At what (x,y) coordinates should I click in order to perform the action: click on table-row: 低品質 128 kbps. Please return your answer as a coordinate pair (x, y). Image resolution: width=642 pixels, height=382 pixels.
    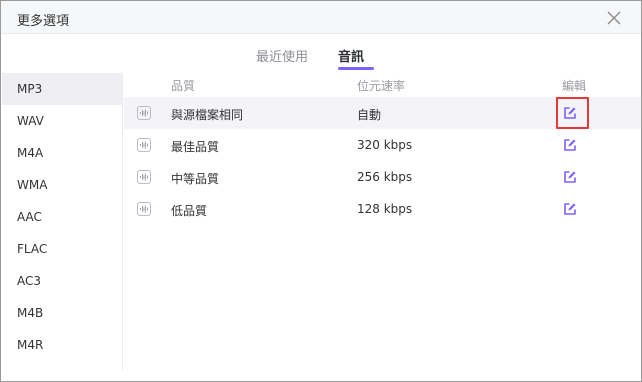
    Looking at the image, I should click on (382, 209).